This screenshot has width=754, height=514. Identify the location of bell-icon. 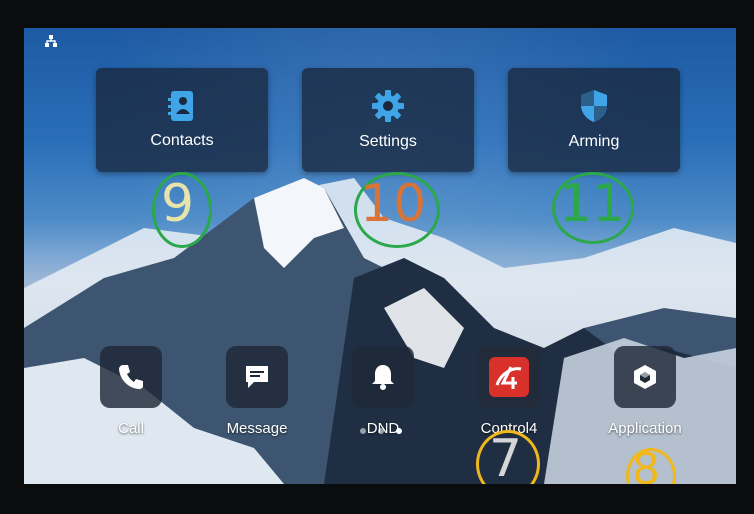
(383, 377).